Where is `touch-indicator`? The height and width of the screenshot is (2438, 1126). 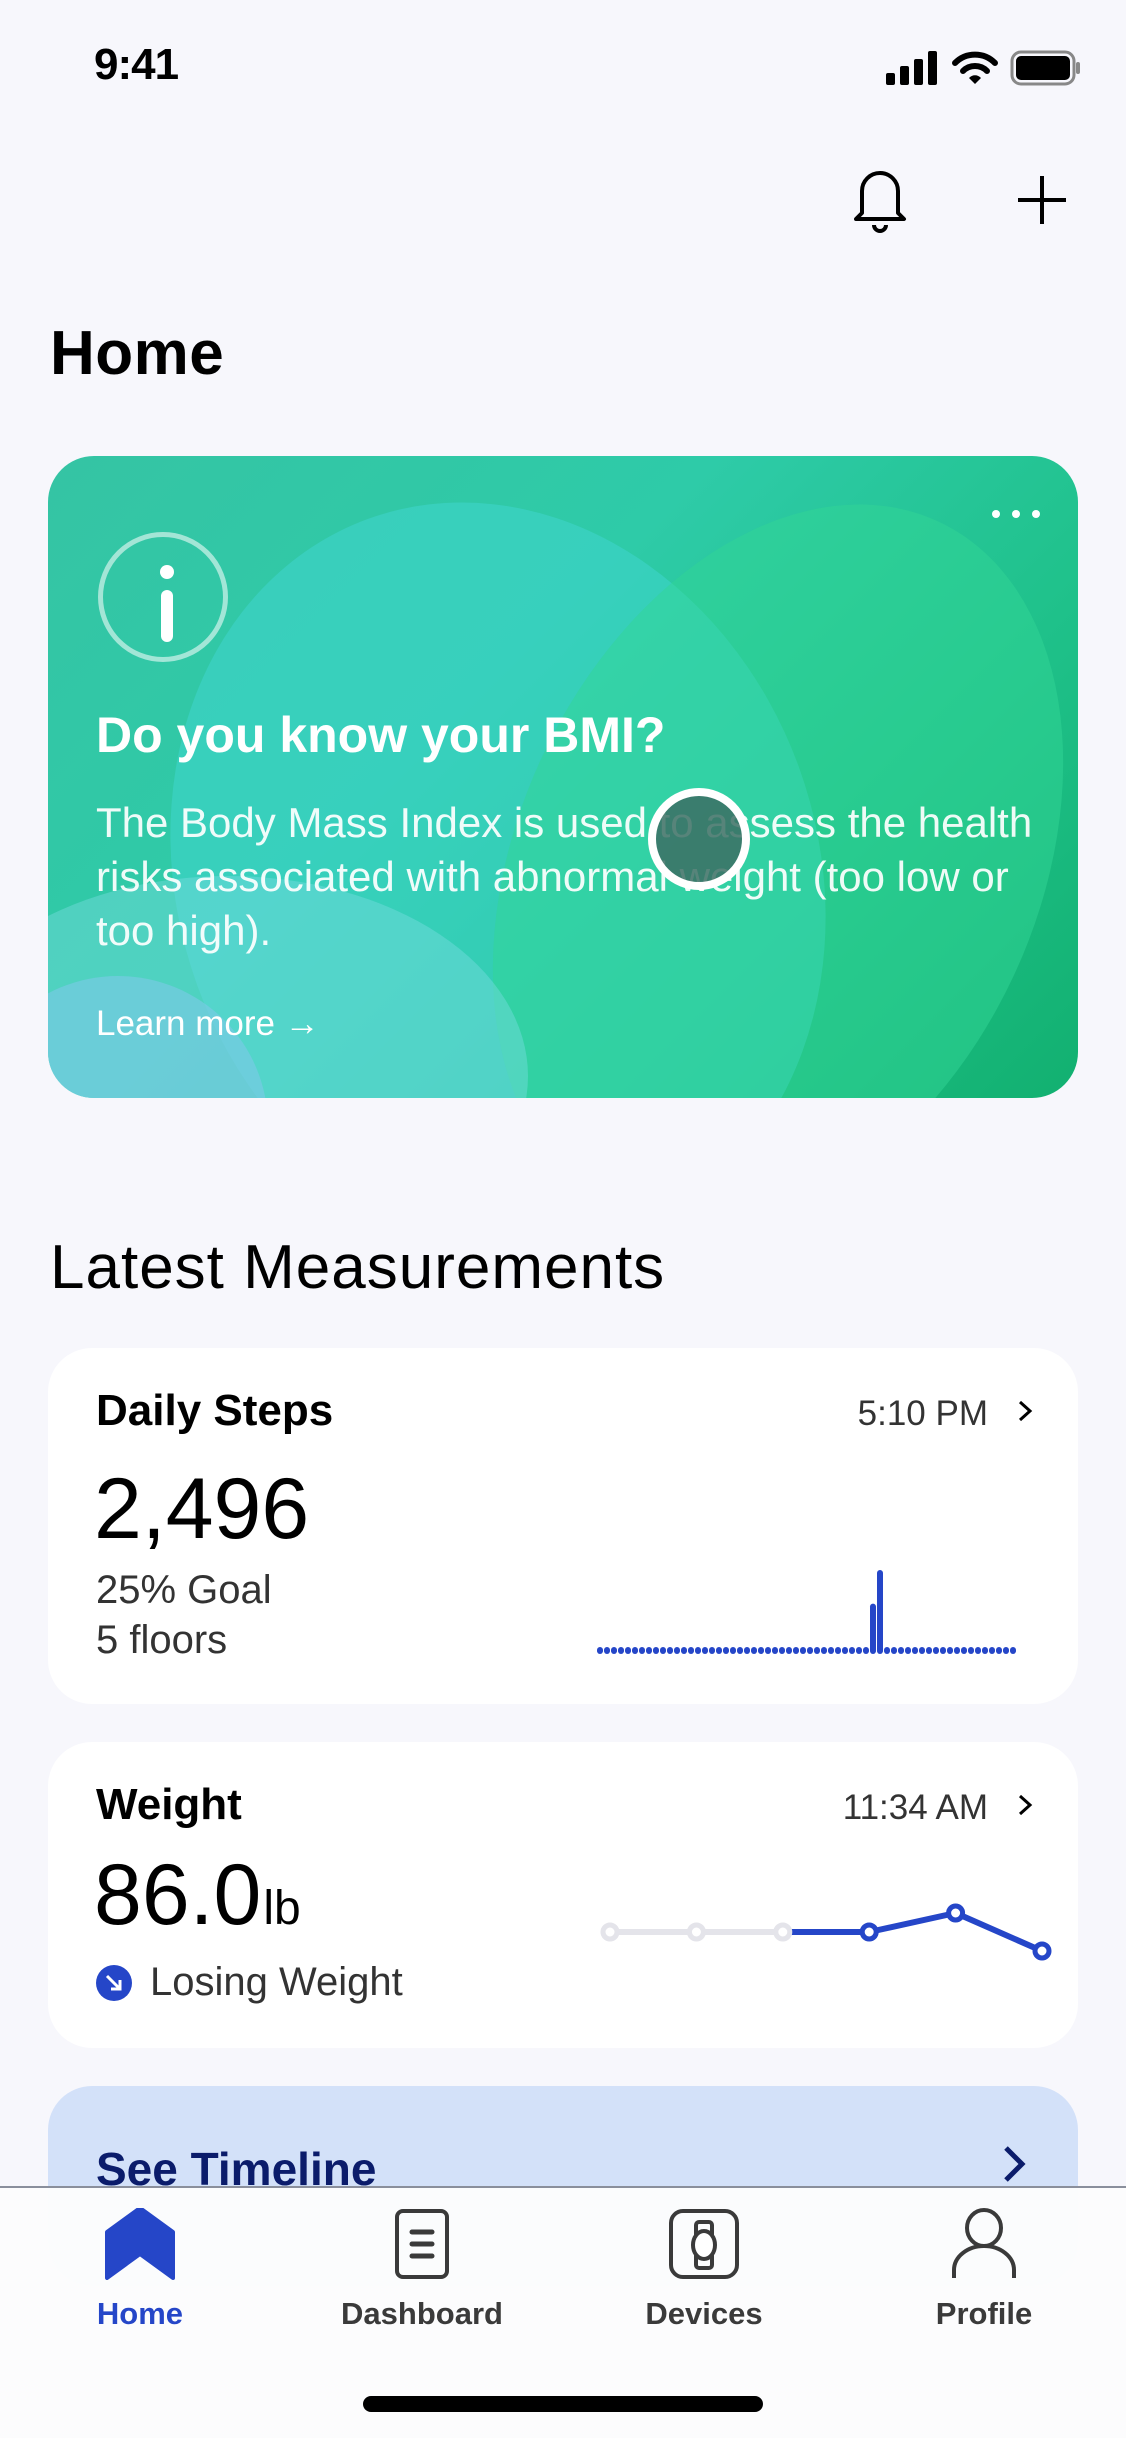
touch-indicator is located at coordinates (699, 839).